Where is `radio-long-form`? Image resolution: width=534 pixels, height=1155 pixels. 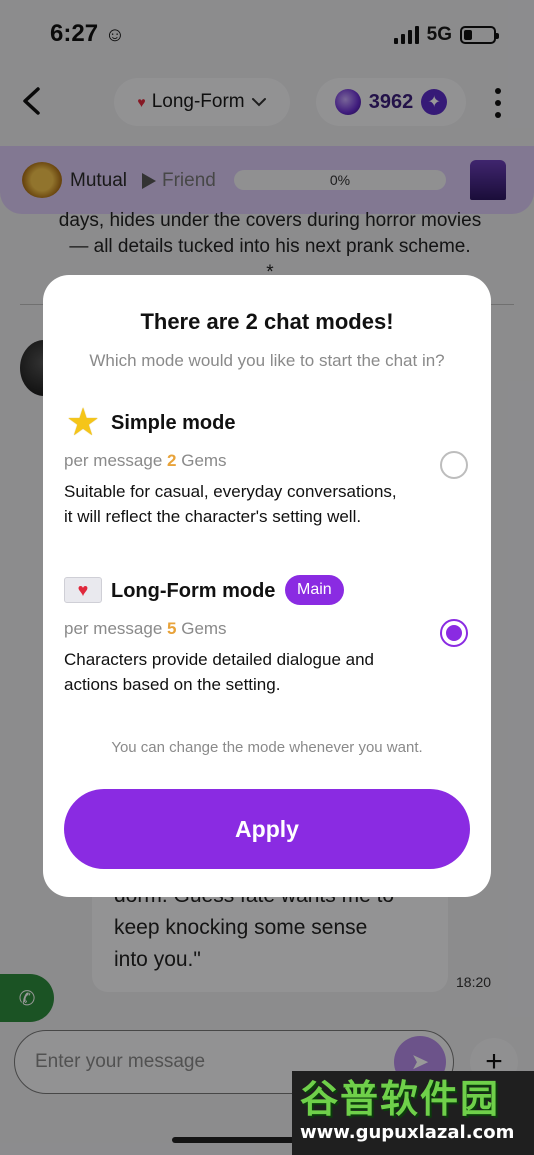 radio-long-form is located at coordinates (454, 633).